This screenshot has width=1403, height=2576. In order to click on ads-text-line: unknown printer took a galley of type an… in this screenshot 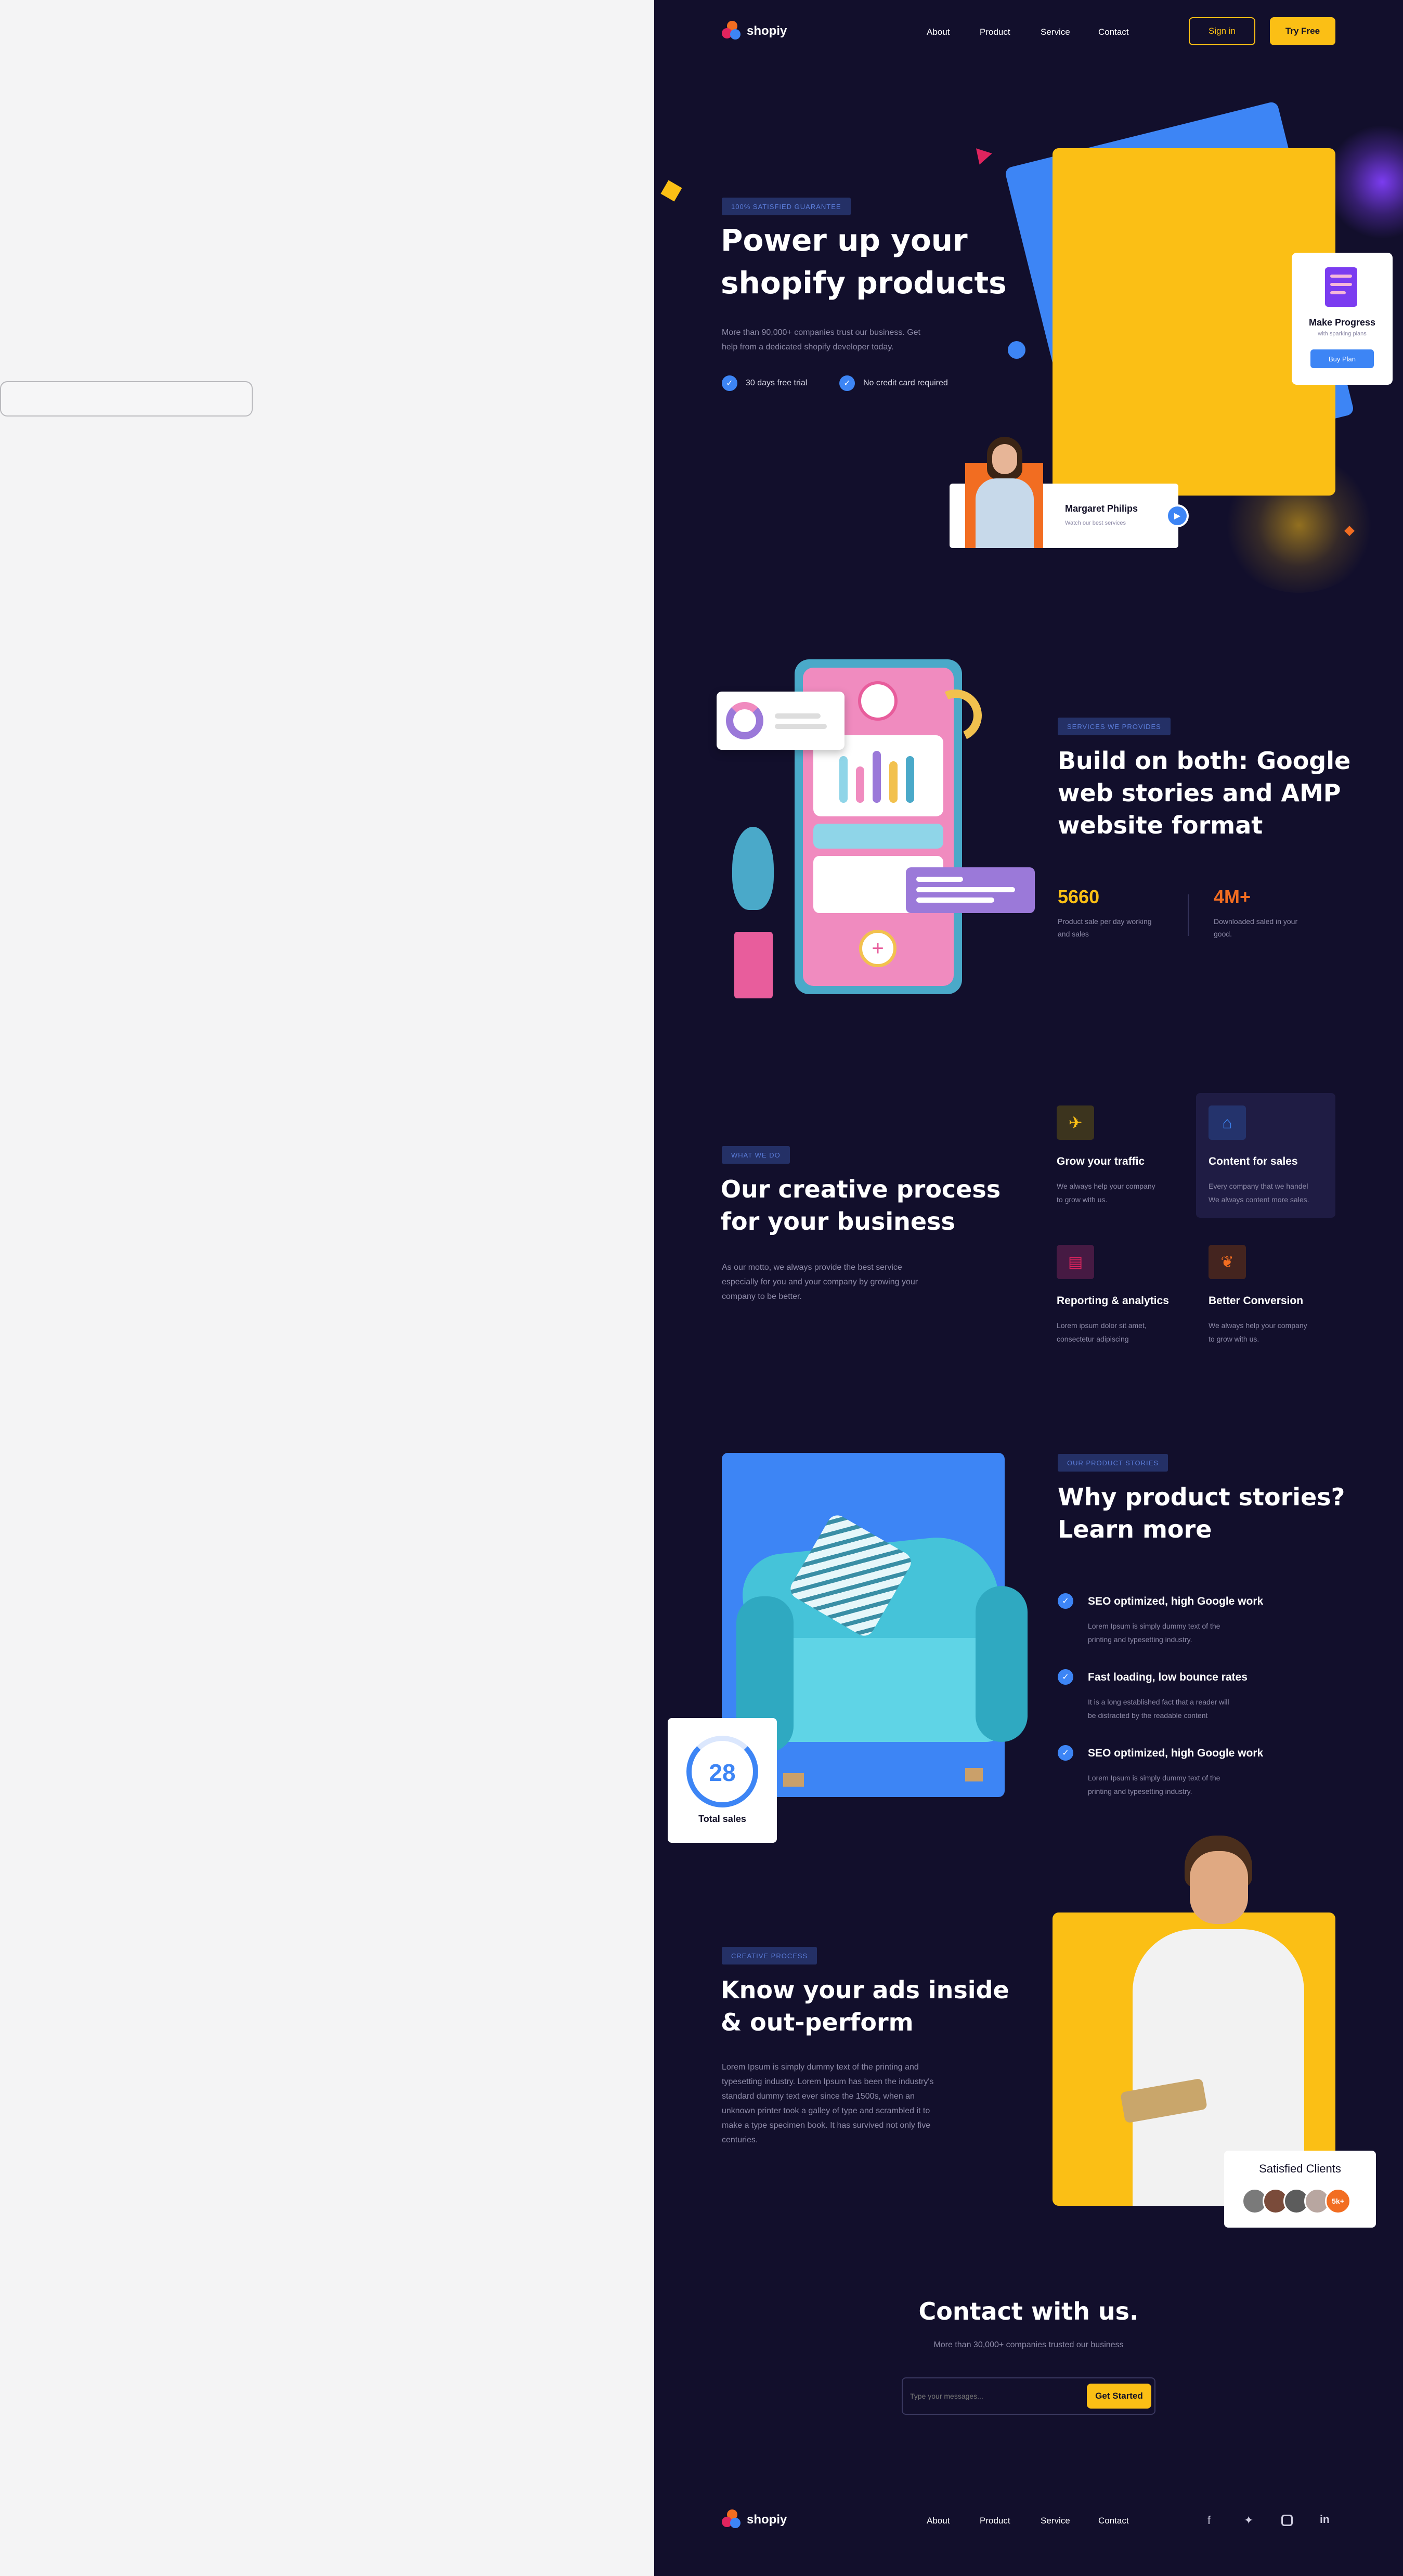, I will do `click(826, 2110)`.